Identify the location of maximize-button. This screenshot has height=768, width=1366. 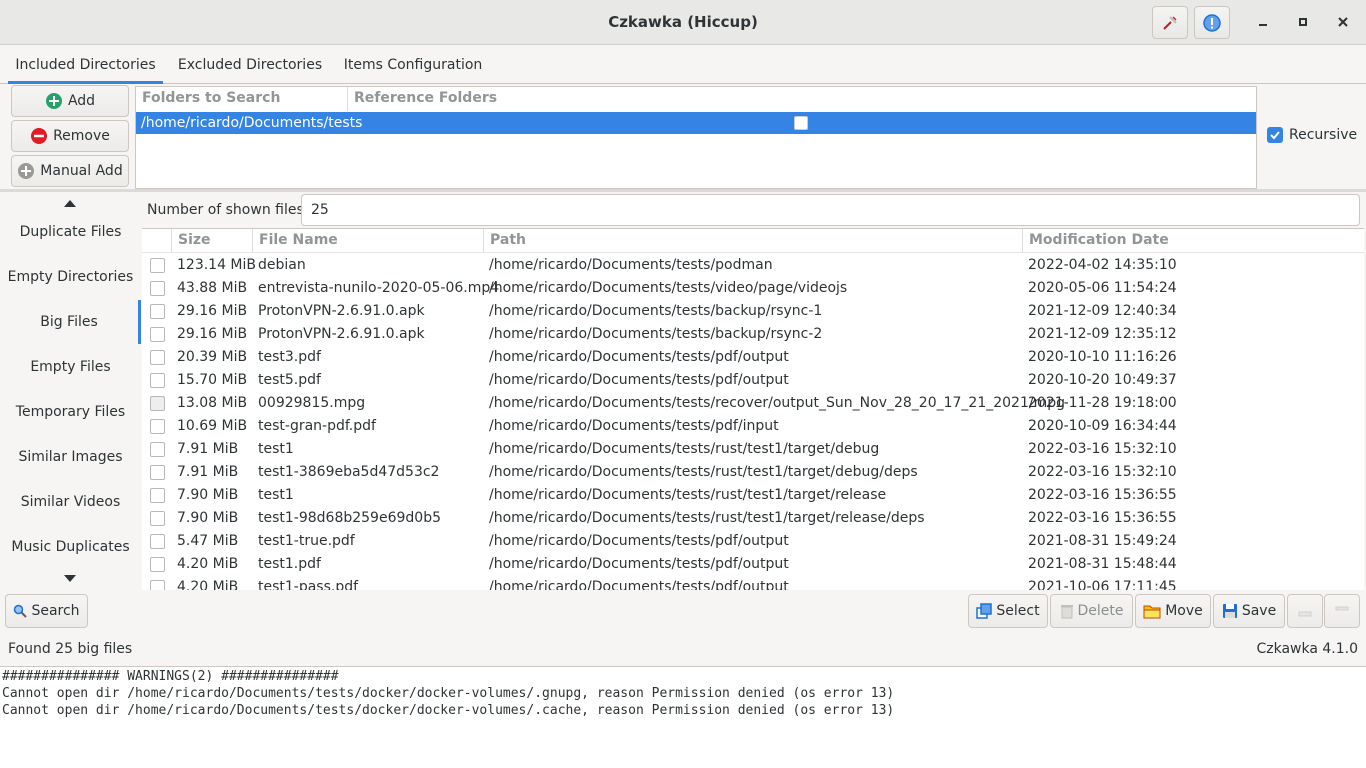
(1303, 22).